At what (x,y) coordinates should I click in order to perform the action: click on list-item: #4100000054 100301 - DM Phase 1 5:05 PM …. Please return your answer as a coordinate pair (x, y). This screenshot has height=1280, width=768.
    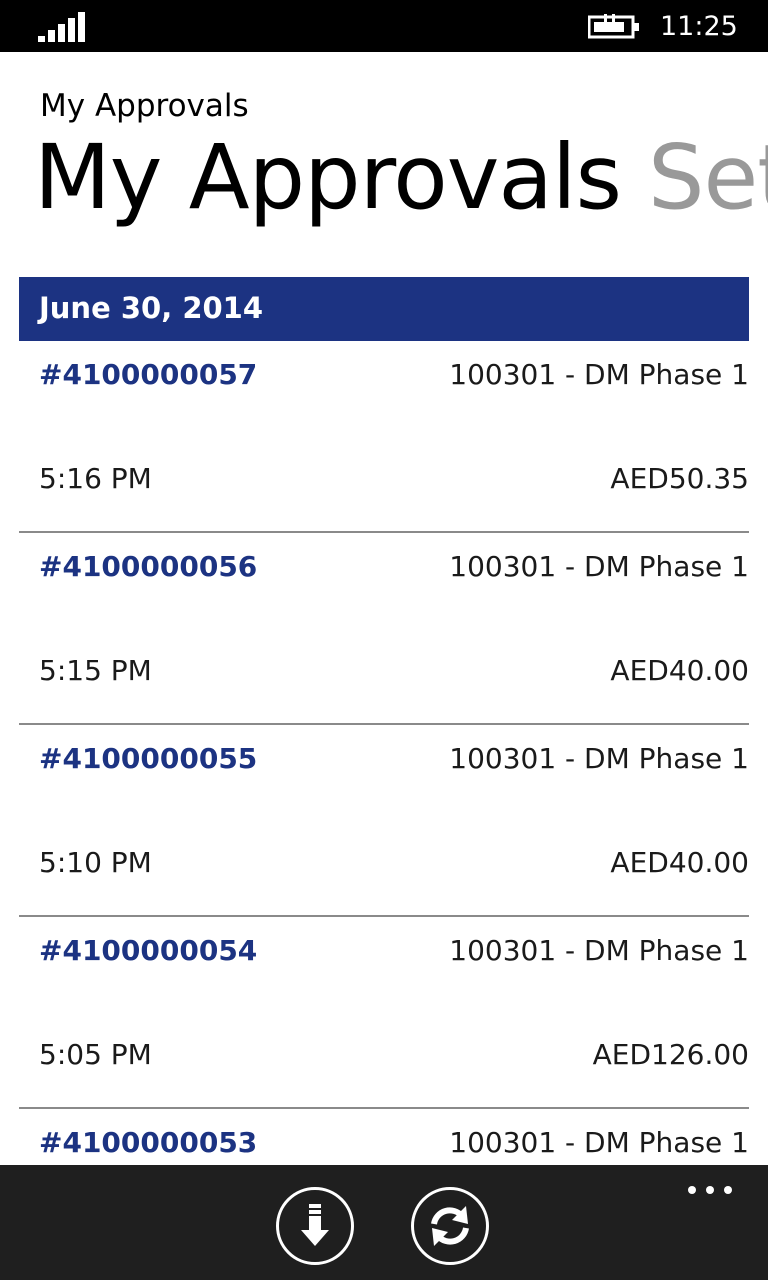
    Looking at the image, I should click on (384, 1013).